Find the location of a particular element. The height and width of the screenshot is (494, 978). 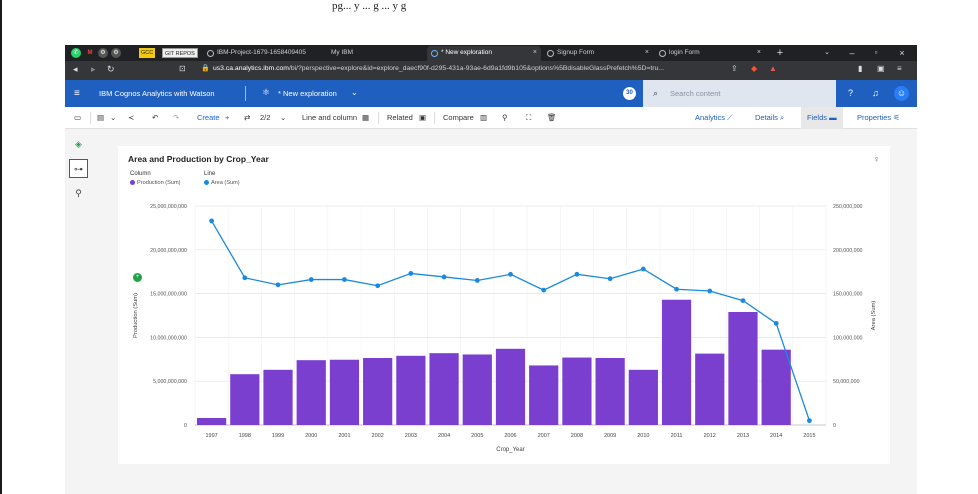

brave-rewards-icon: ▲ is located at coordinates (773, 68).